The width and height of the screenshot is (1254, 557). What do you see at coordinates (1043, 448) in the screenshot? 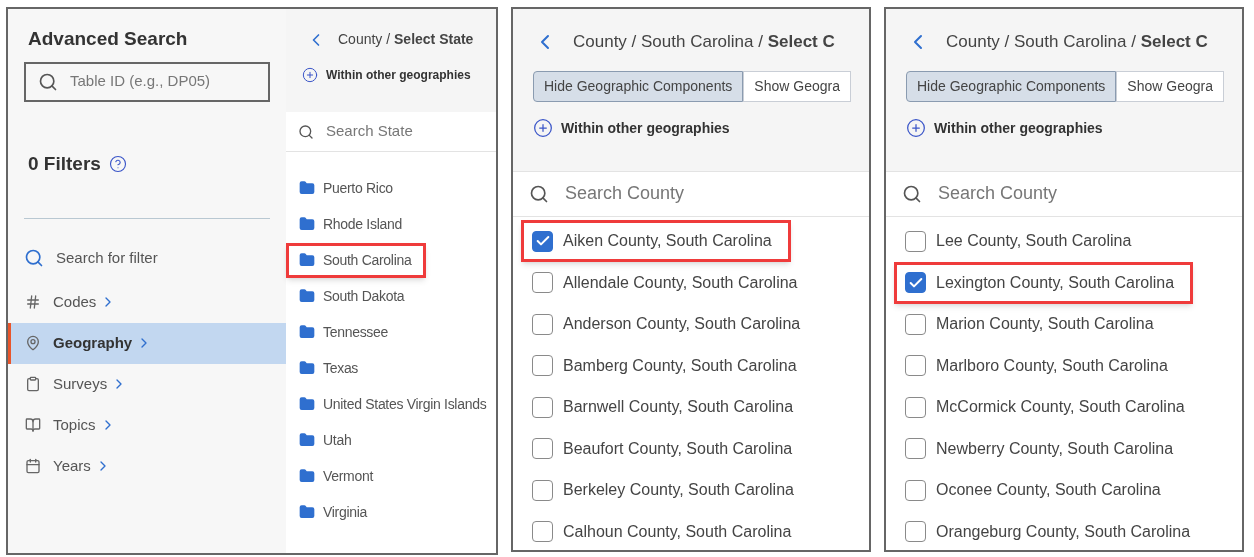
I see `county-option: Newberry County, South Carolina` at bounding box center [1043, 448].